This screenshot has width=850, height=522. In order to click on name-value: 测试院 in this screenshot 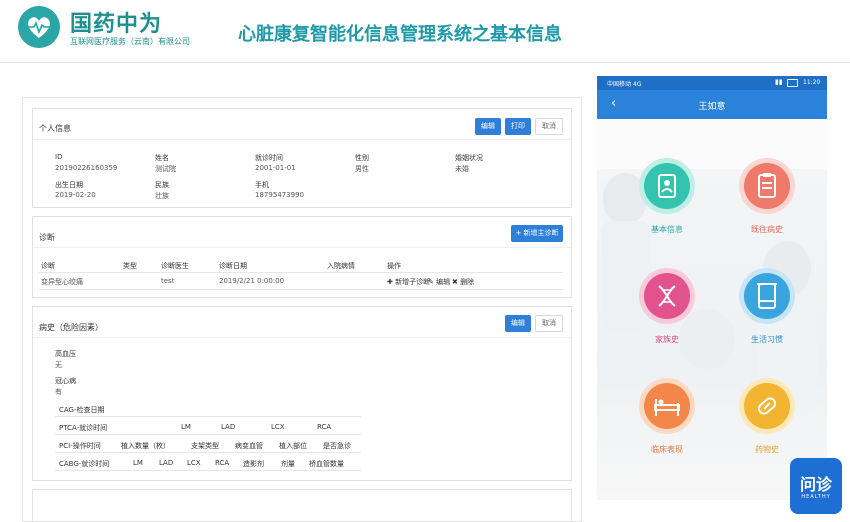, I will do `click(165, 169)`.